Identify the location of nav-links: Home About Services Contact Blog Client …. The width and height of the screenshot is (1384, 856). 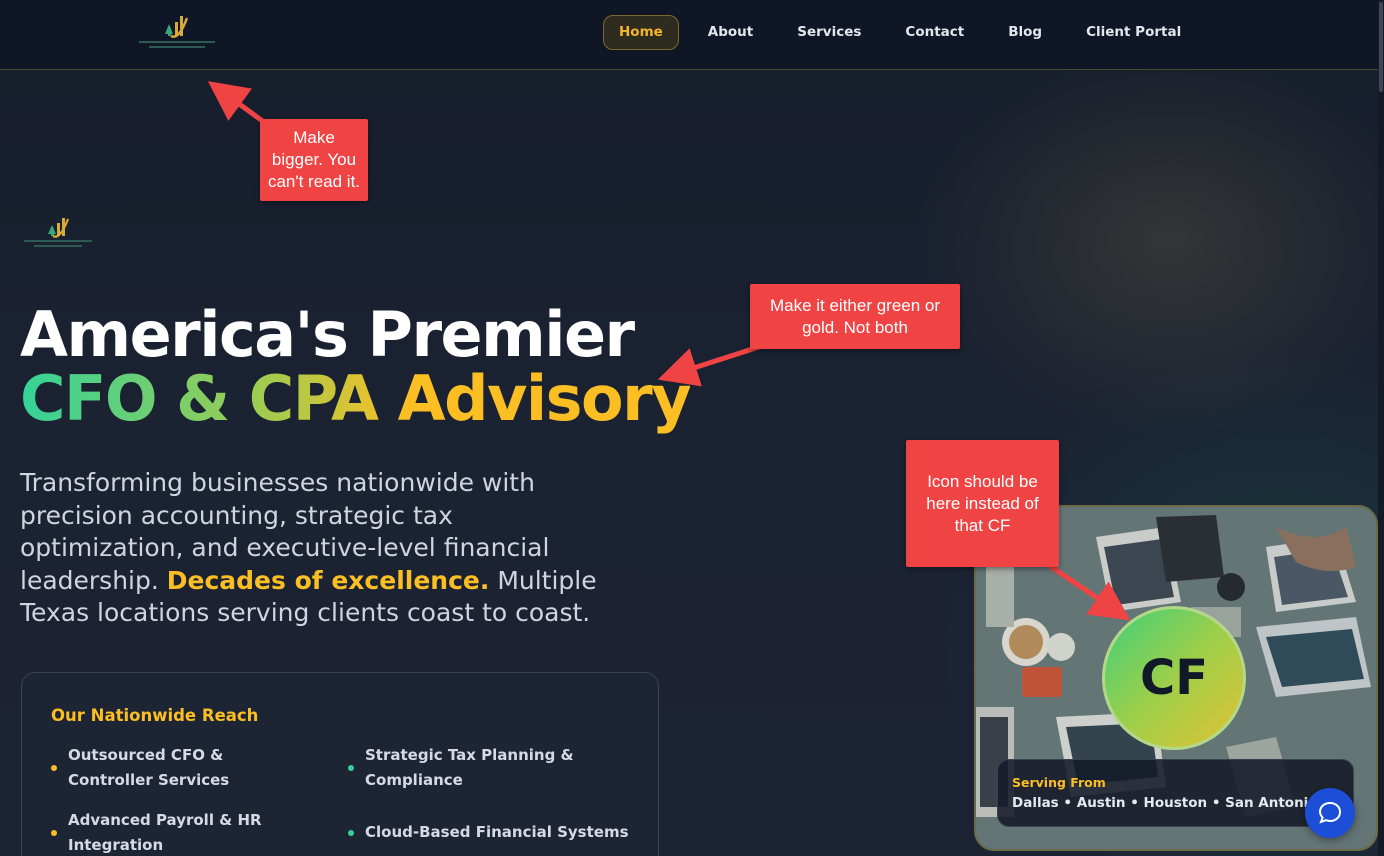
(906, 32).